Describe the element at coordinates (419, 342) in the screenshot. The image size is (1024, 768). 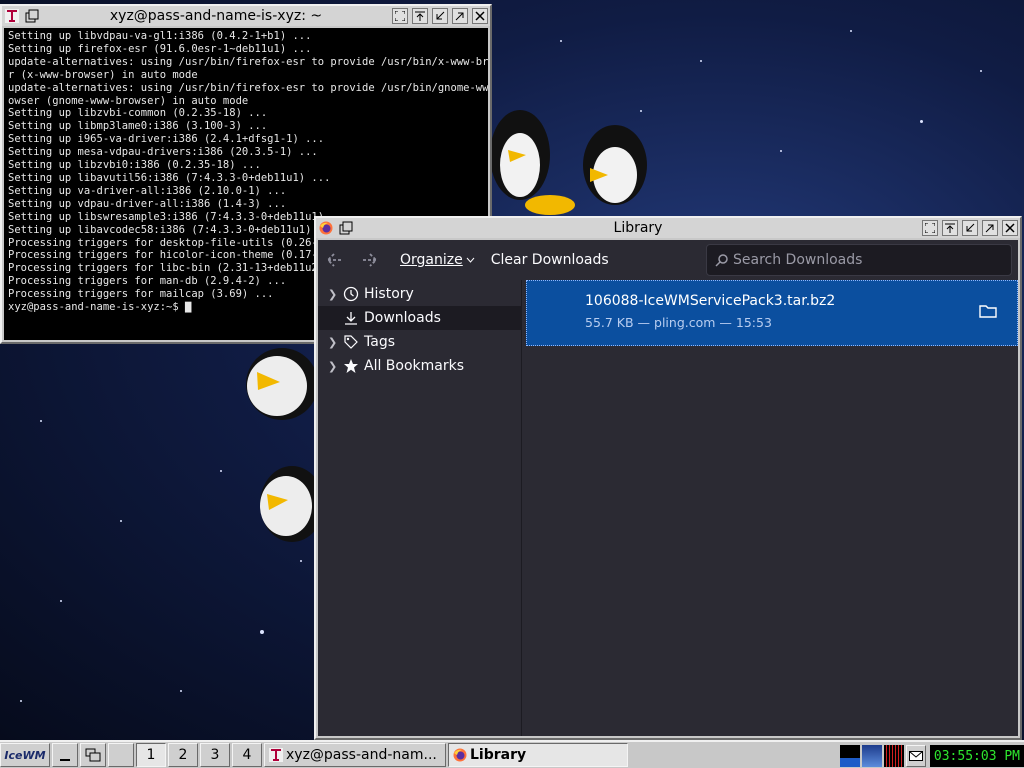
I see `sidebar-item-tags: ❯ Tags` at that location.